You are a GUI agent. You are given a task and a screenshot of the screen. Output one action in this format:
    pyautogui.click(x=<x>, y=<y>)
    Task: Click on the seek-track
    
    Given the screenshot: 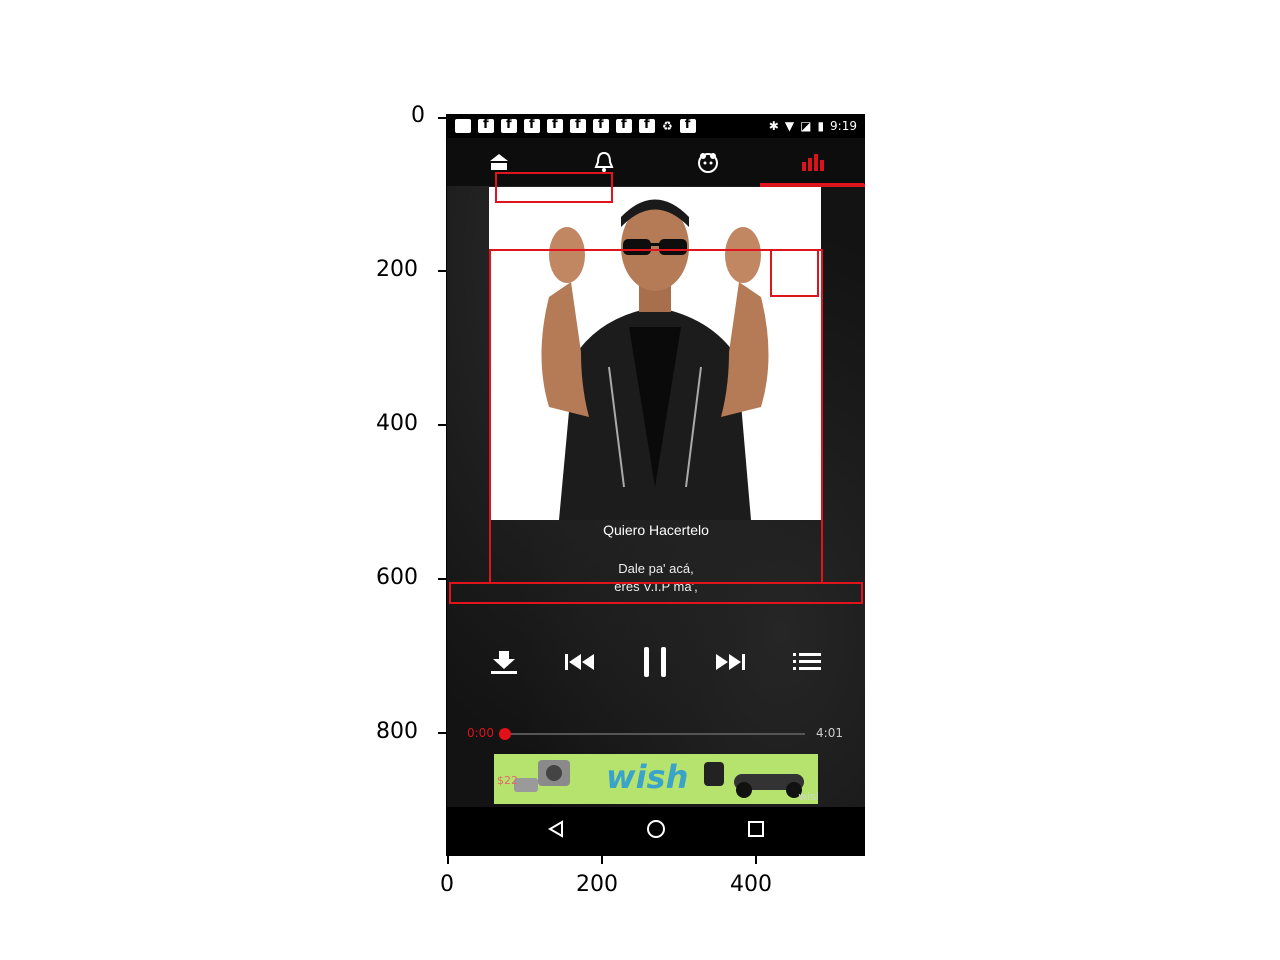 What is the action you would take?
    pyautogui.click(x=655, y=734)
    